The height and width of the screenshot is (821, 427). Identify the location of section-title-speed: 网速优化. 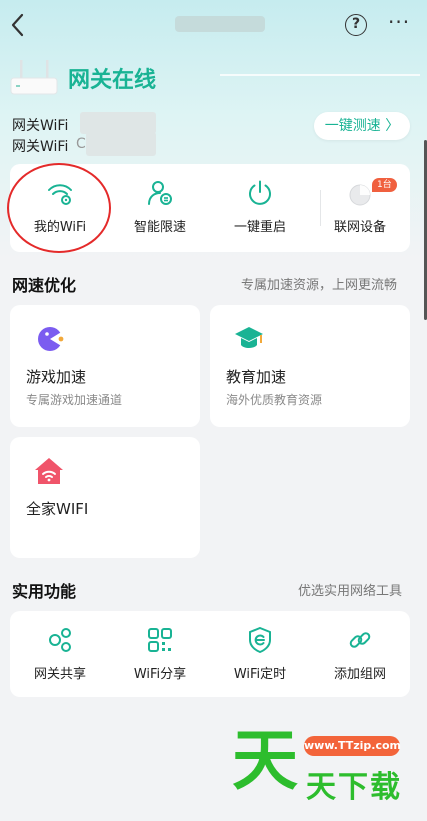
(44, 285).